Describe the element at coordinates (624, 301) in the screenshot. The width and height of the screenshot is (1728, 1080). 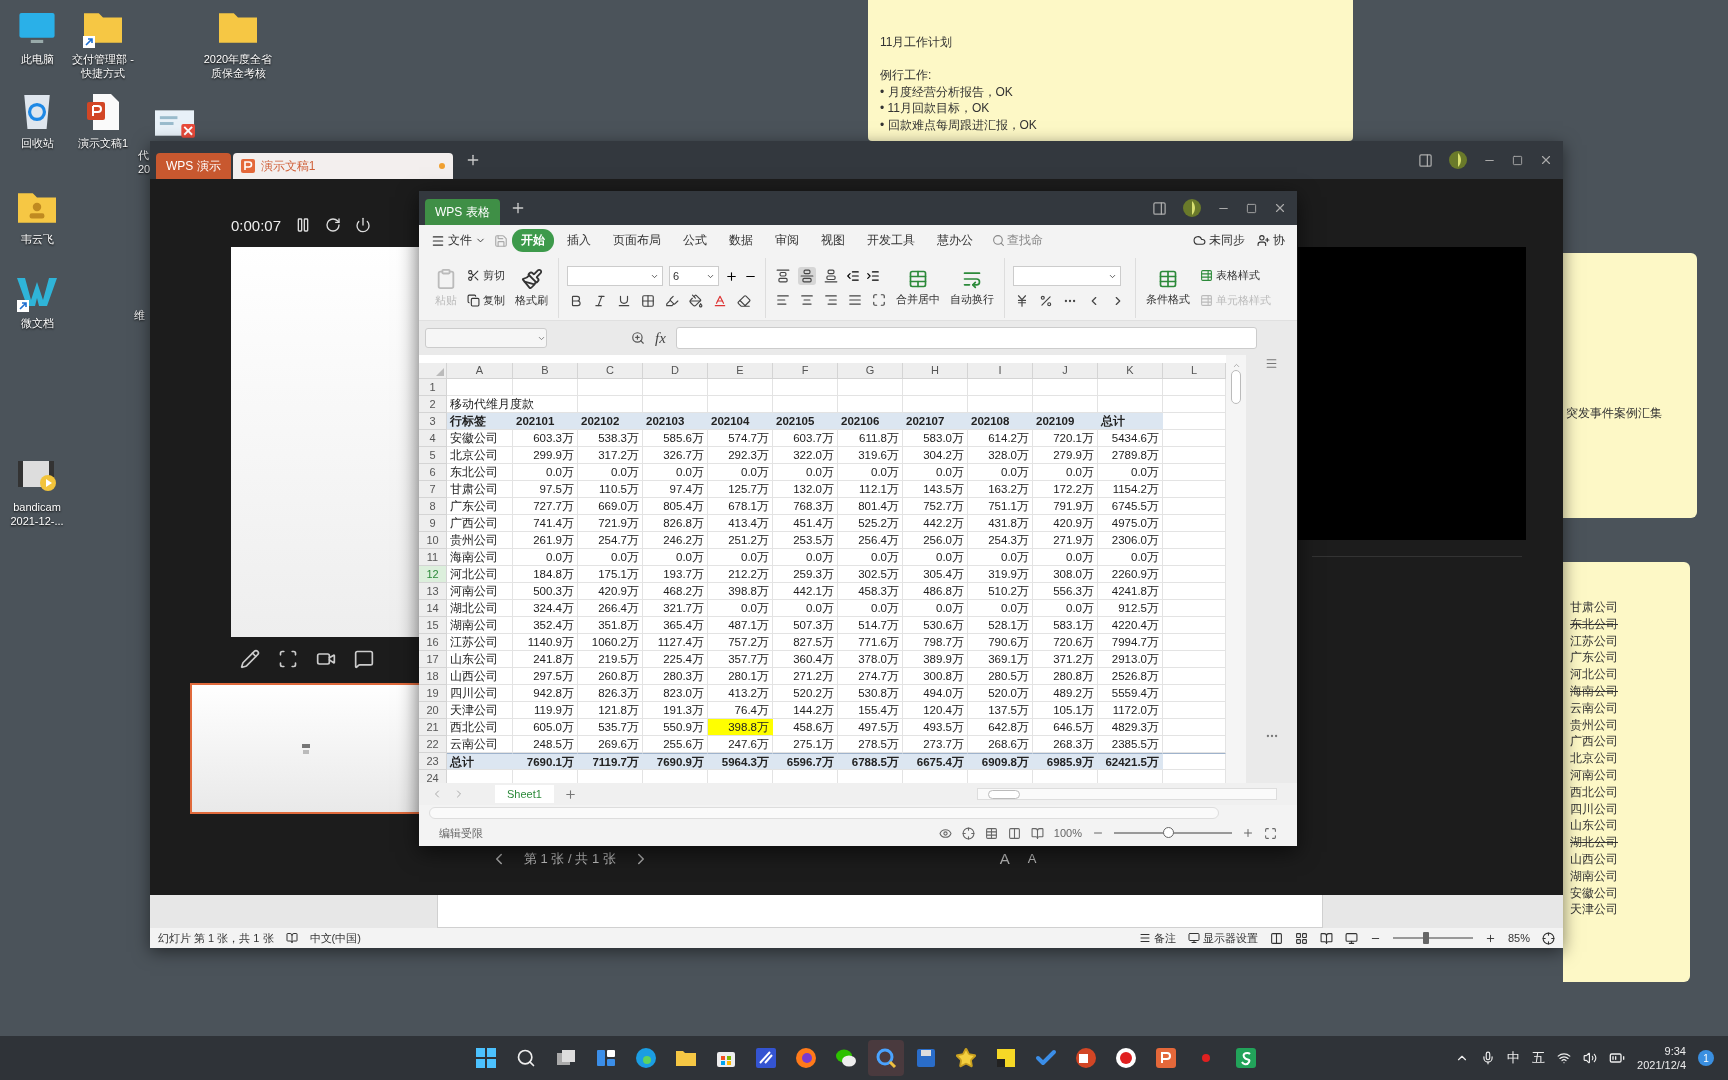
I see `underline-icon` at that location.